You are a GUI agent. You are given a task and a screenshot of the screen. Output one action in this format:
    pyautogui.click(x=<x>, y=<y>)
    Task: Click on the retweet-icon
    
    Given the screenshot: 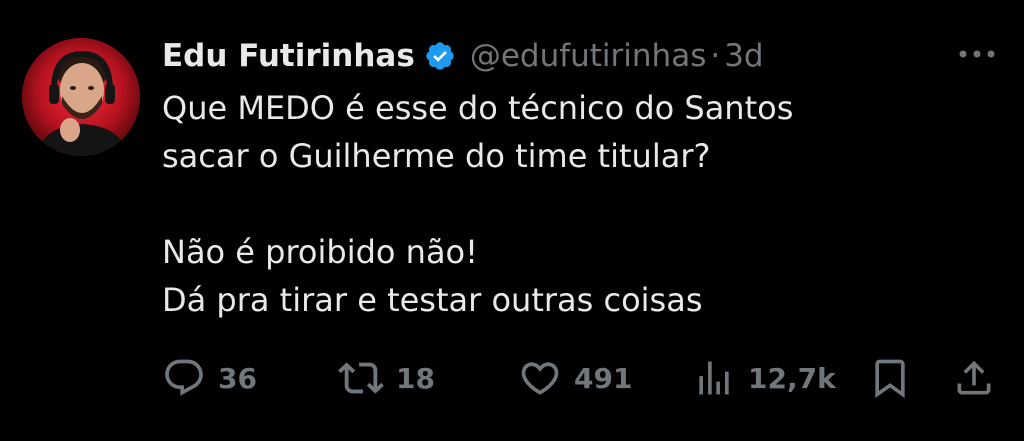 What is the action you would take?
    pyautogui.click(x=361, y=378)
    